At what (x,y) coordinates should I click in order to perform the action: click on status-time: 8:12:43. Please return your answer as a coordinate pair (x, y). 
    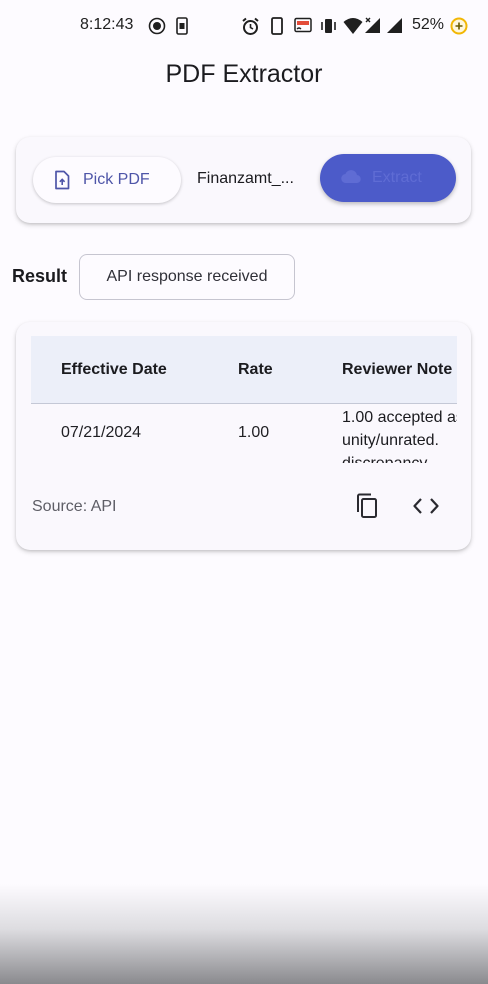
    Looking at the image, I should click on (107, 24).